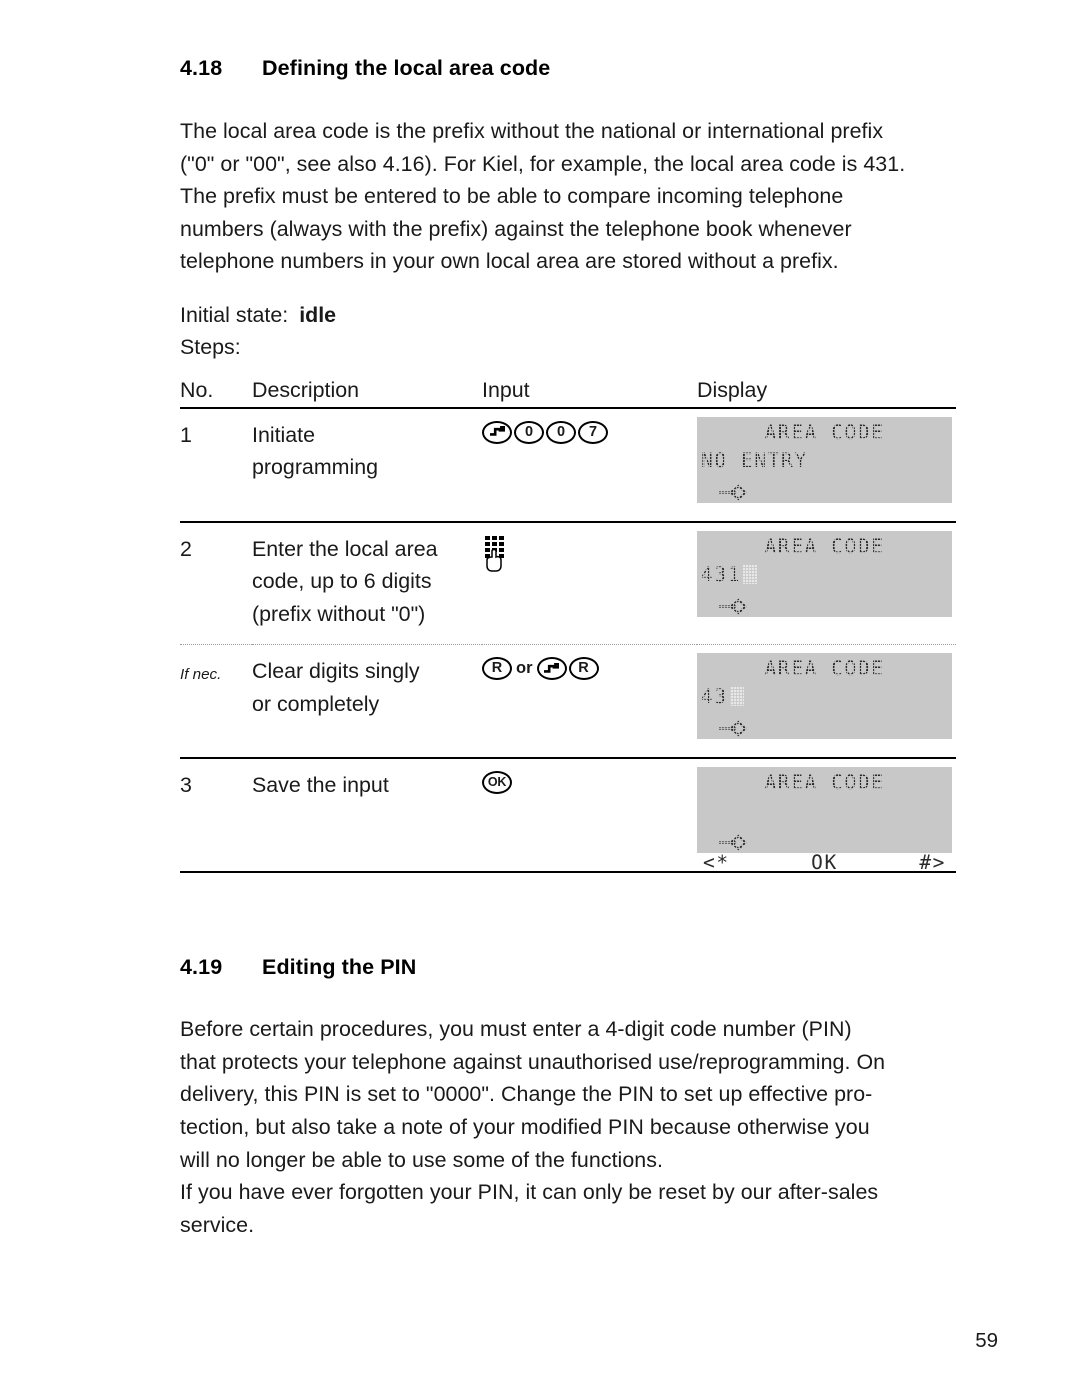 Image resolution: width=1080 pixels, height=1397 pixels. I want to click on section-title: Editing the PIN, so click(339, 967).